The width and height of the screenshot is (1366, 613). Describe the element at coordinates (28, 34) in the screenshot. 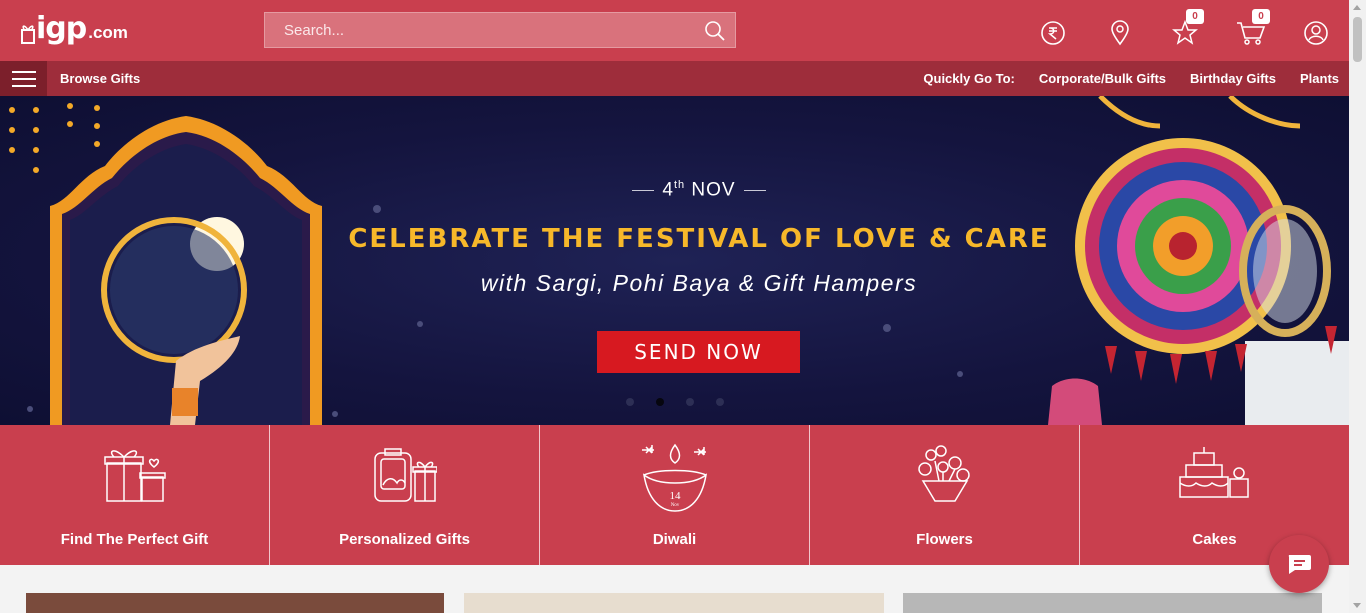

I see `gift-logo-icon` at that location.